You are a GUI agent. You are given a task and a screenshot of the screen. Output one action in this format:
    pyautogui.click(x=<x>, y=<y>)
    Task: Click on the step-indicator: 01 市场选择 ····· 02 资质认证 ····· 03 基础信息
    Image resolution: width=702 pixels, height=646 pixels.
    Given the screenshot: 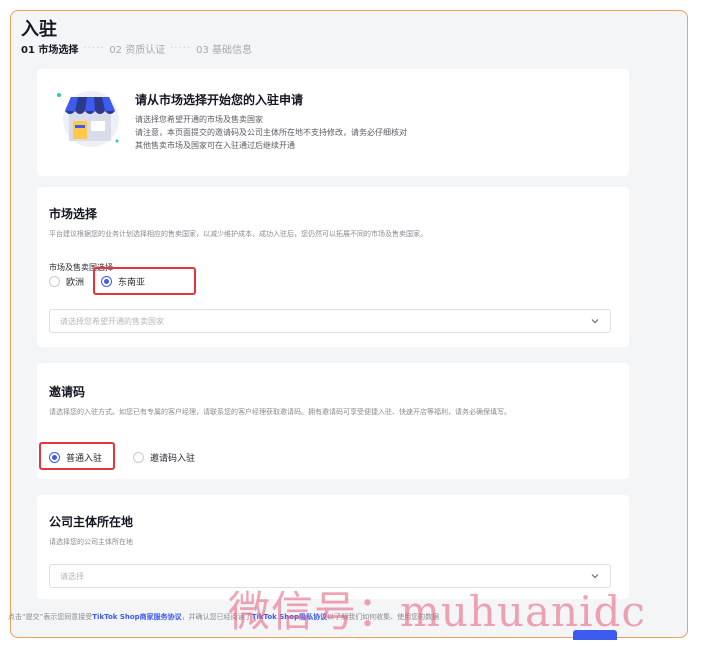 What is the action you would take?
    pyautogui.click(x=136, y=48)
    